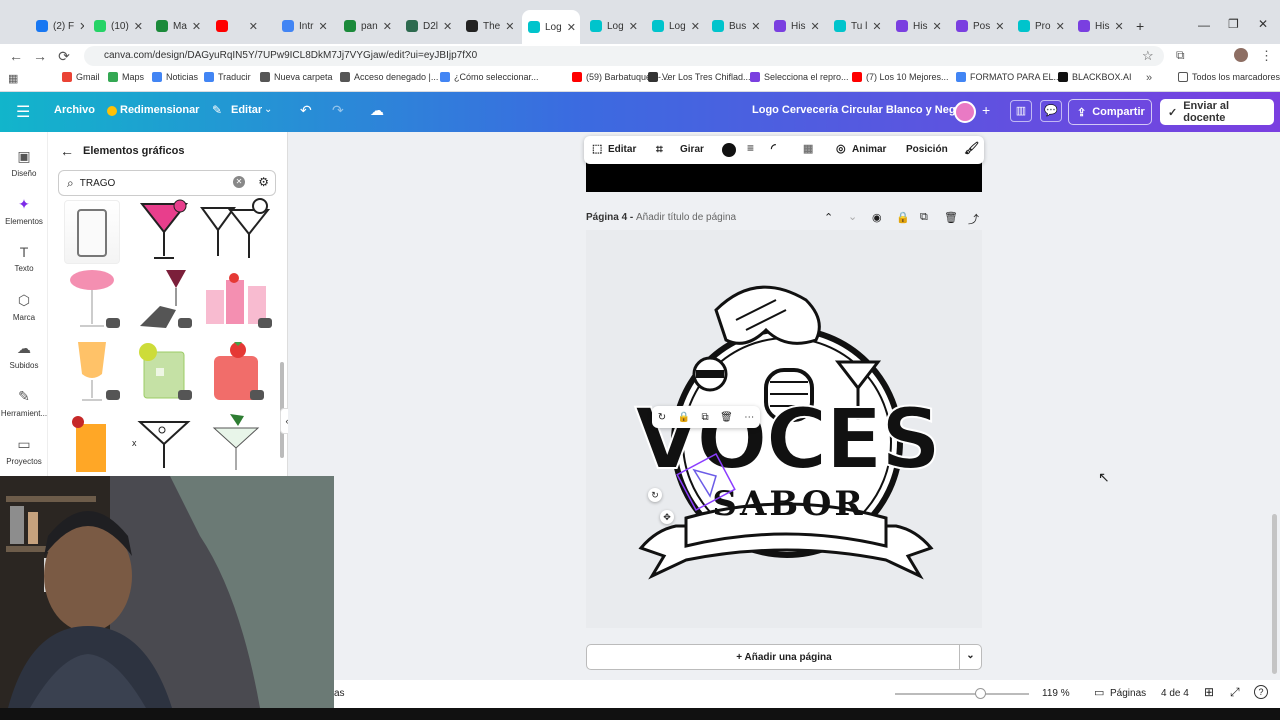  I want to click on browser-tab: Bus ✕, so click(733, 26).